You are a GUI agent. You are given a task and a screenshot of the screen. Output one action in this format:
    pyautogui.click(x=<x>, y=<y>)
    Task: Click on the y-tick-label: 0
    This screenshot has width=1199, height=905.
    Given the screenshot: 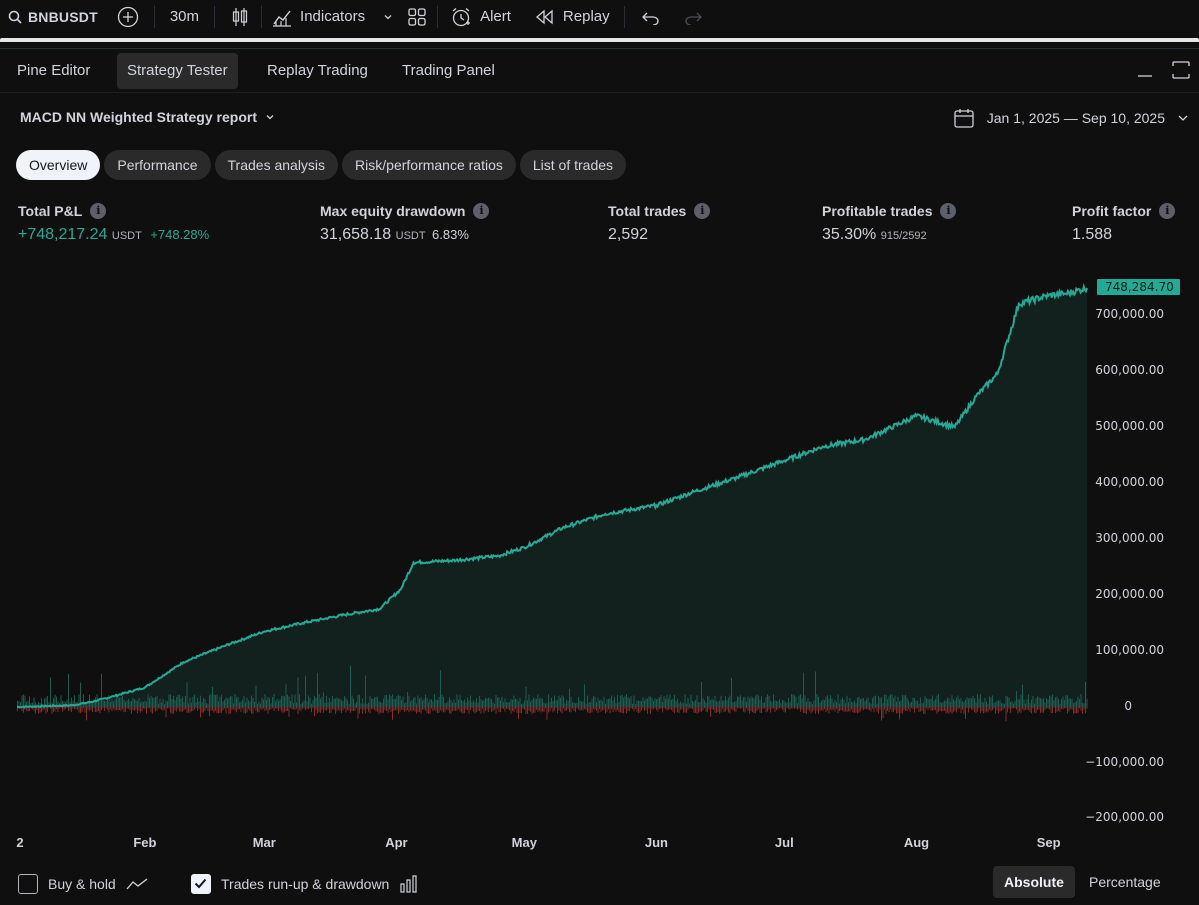 What is the action you would take?
    pyautogui.click(x=1128, y=706)
    